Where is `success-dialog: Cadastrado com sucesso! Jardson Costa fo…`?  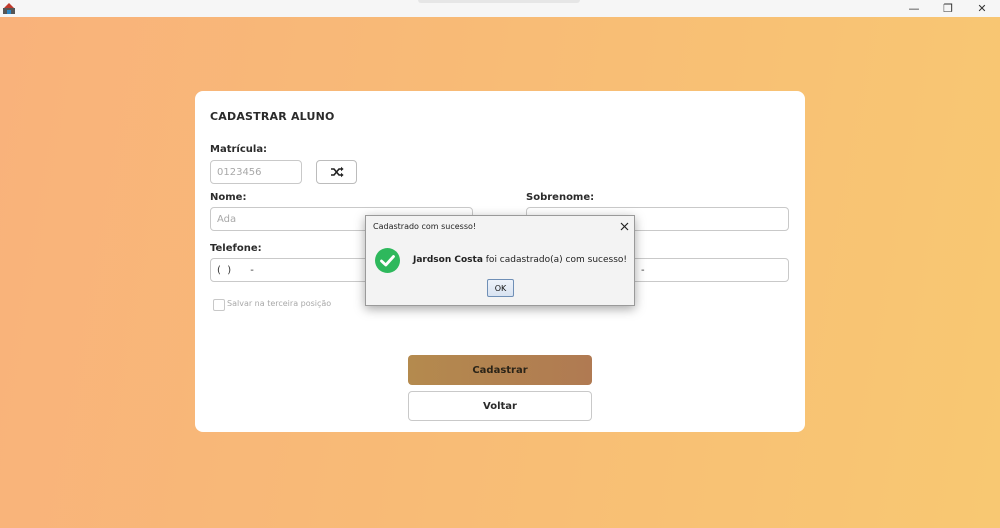 success-dialog: Cadastrado com sucesso! Jardson Costa fo… is located at coordinates (500, 260).